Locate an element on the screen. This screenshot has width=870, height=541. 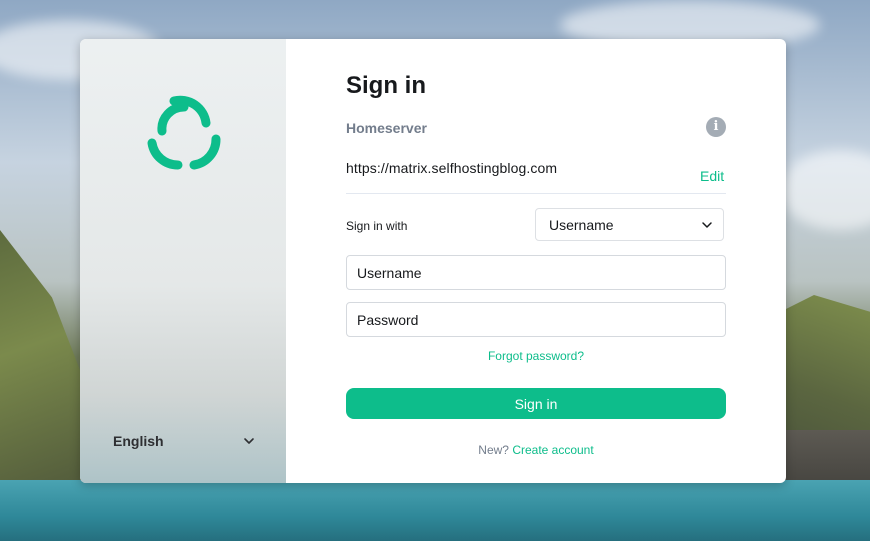
homeserver-label: Homeserver is located at coordinates (386, 128).